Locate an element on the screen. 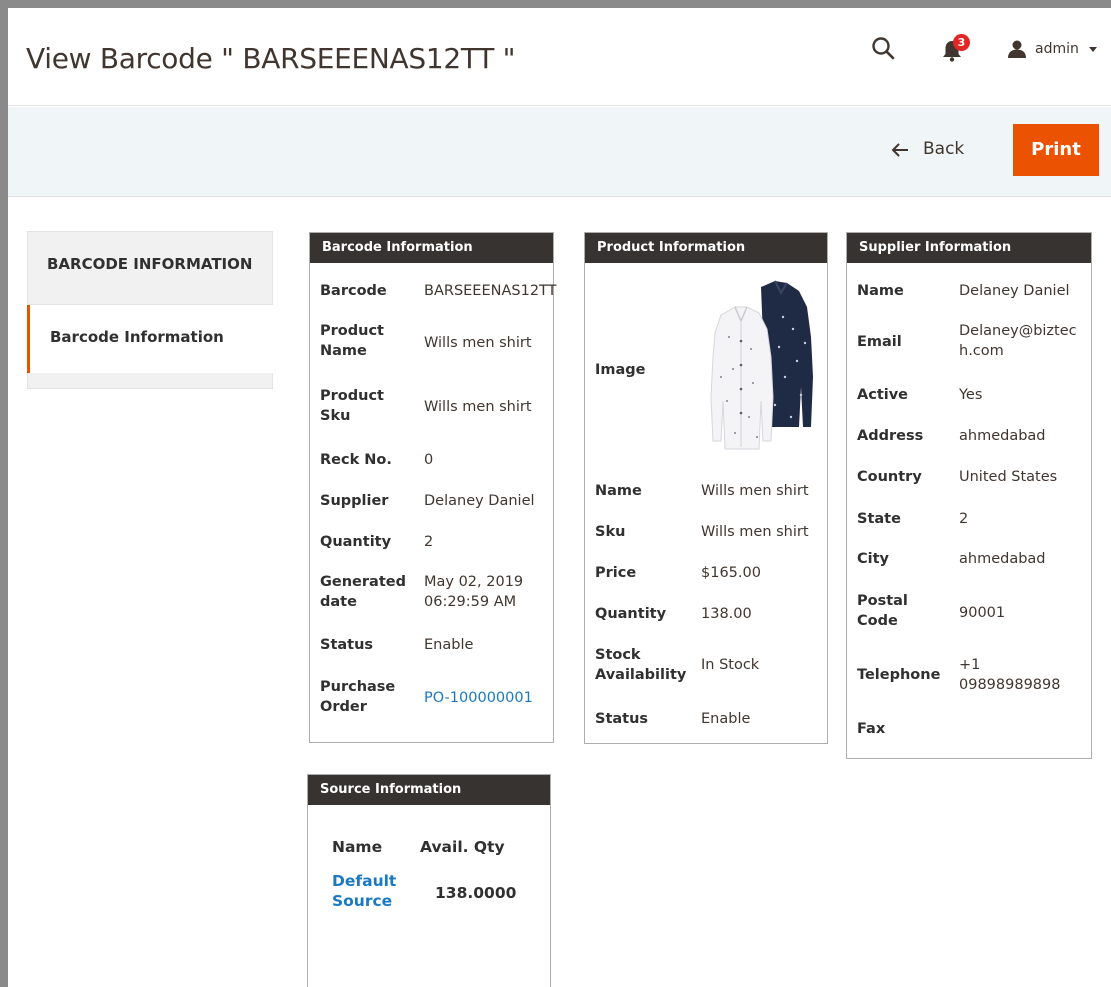 Image resolution: width=1111 pixels, height=987 pixels. field-label: Email is located at coordinates (879, 342).